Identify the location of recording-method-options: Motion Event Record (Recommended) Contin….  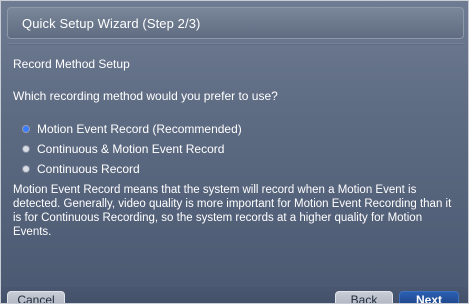
(132, 149).